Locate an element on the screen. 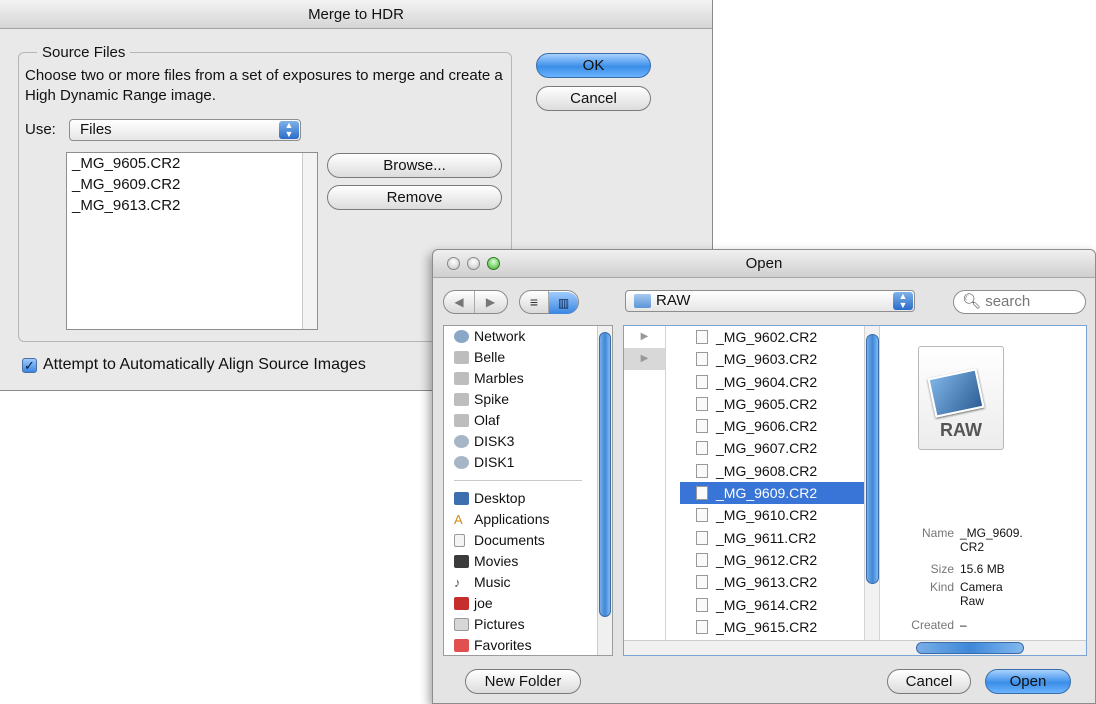 The width and height of the screenshot is (1096, 704). ok-button: OK is located at coordinates (593, 65).